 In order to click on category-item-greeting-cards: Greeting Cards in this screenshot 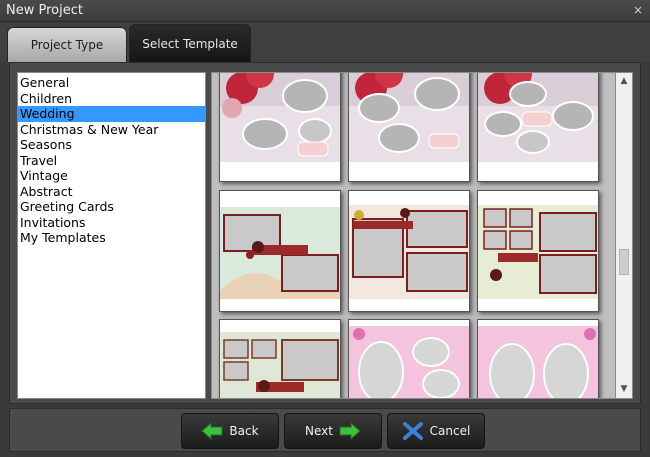, I will do `click(111, 207)`.